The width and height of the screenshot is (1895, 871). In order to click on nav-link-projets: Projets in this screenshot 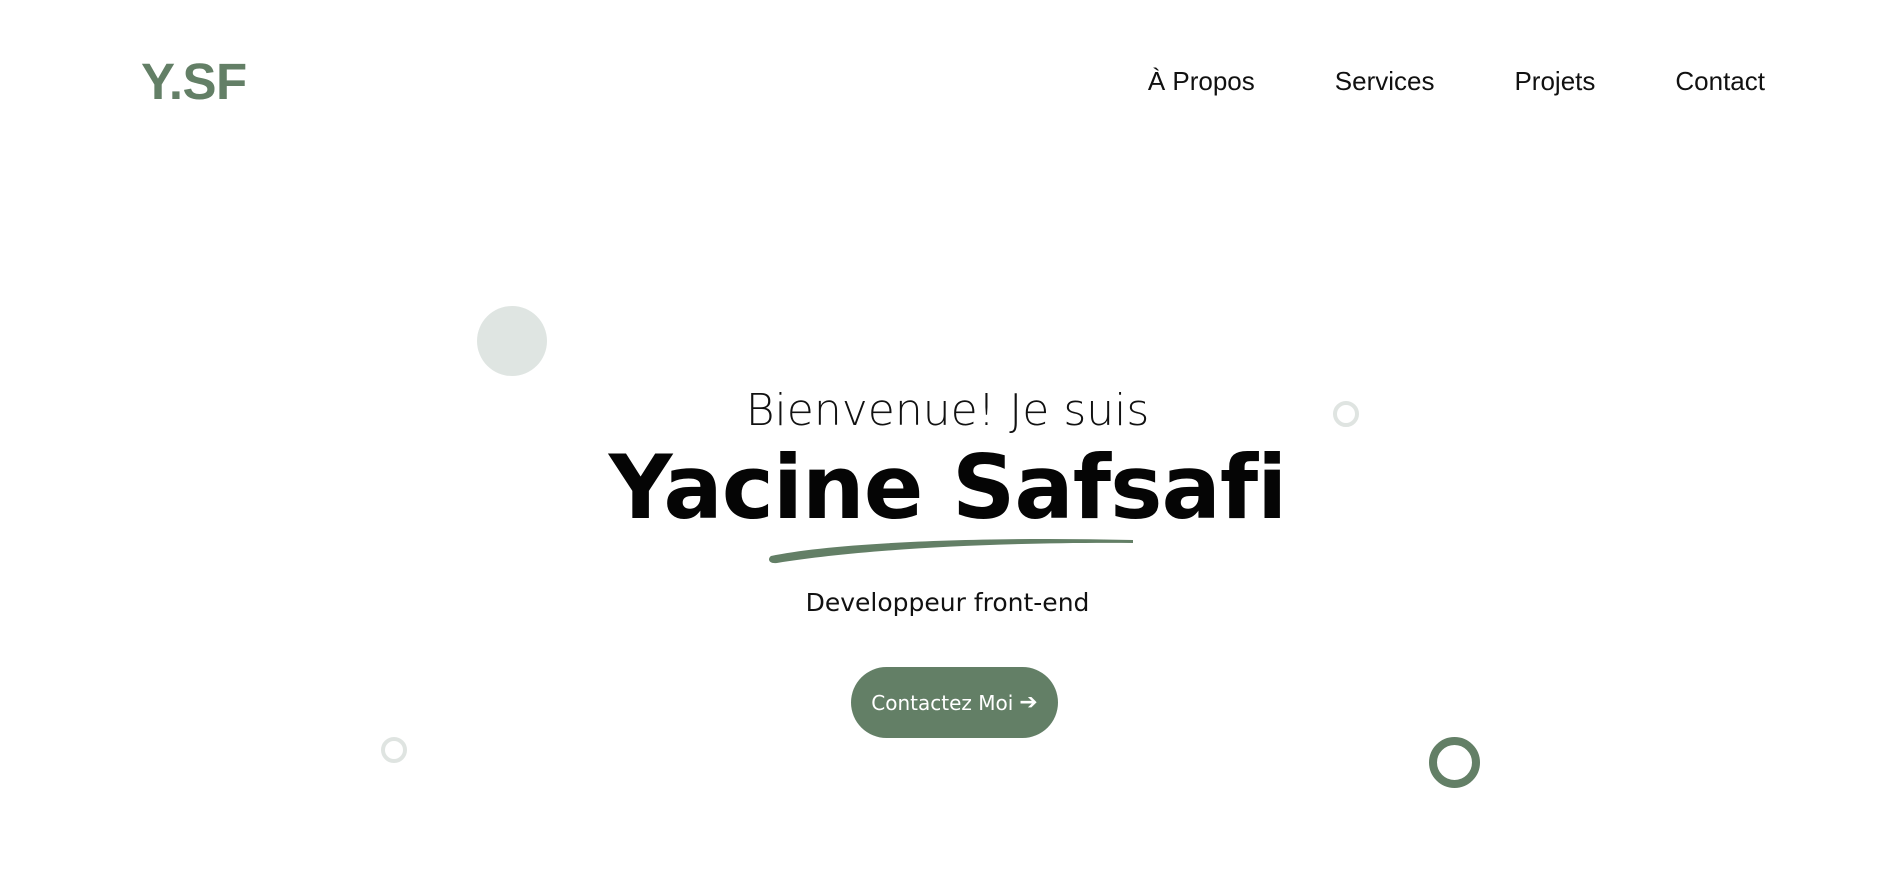, I will do `click(1554, 81)`.